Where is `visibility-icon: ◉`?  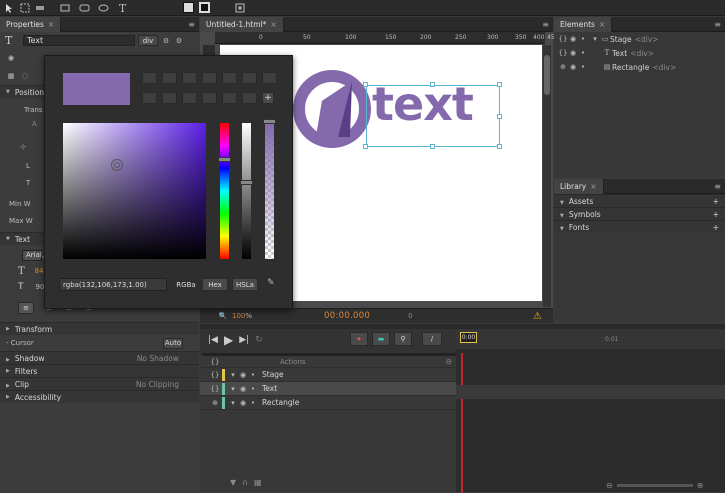
visibility-icon: ◉ is located at coordinates (11, 58).